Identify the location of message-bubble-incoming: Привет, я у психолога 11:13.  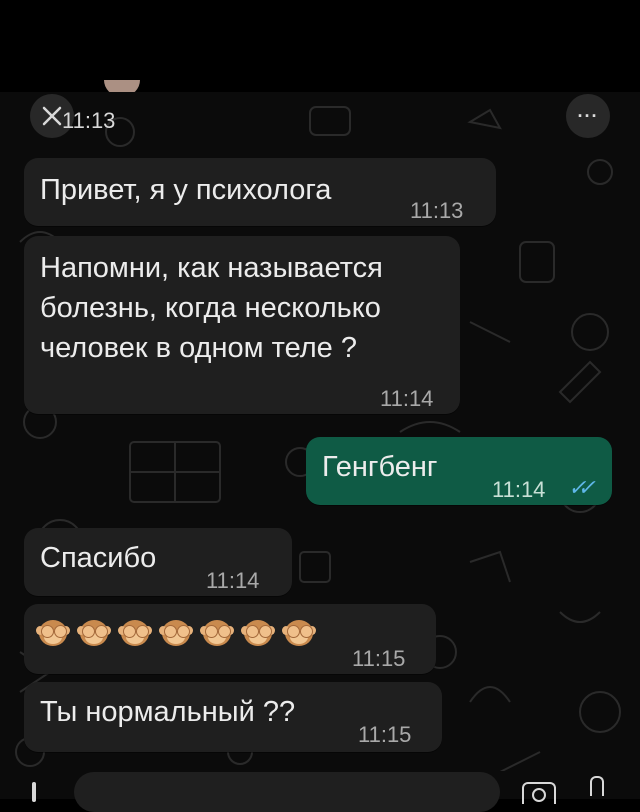
(260, 192).